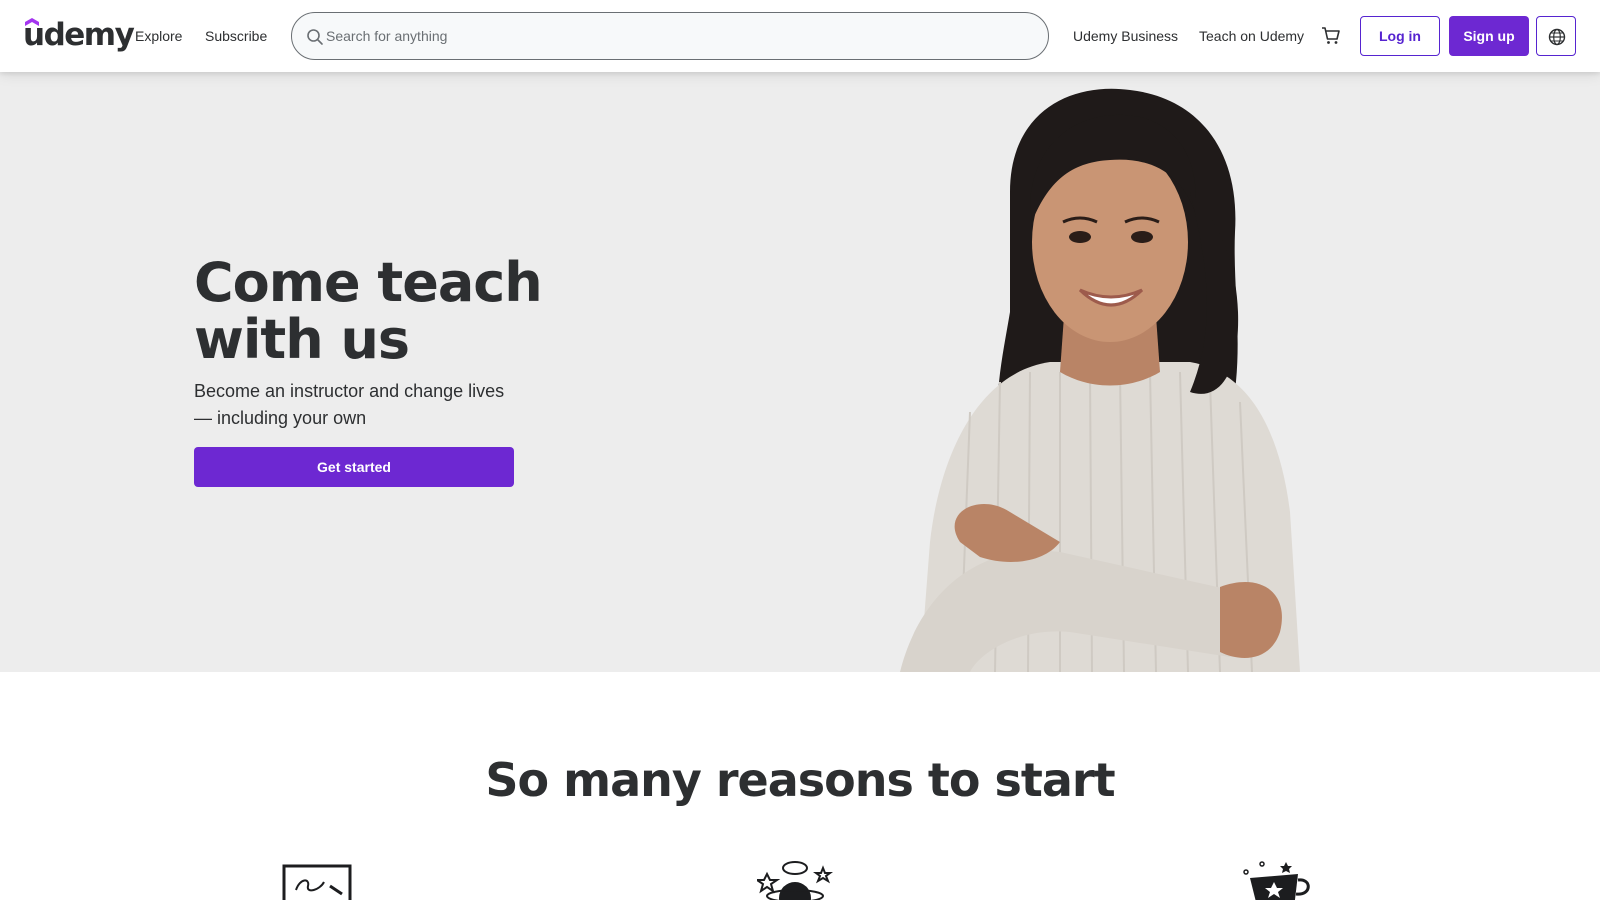 The image size is (1600, 900). I want to click on language-button, so click(1556, 36).